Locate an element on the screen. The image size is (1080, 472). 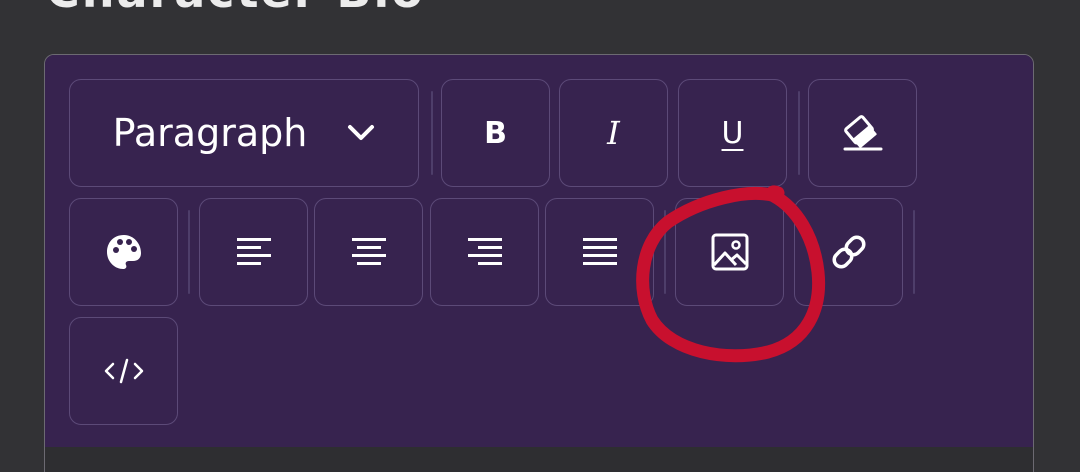
chevron-down-icon is located at coordinates (361, 133).